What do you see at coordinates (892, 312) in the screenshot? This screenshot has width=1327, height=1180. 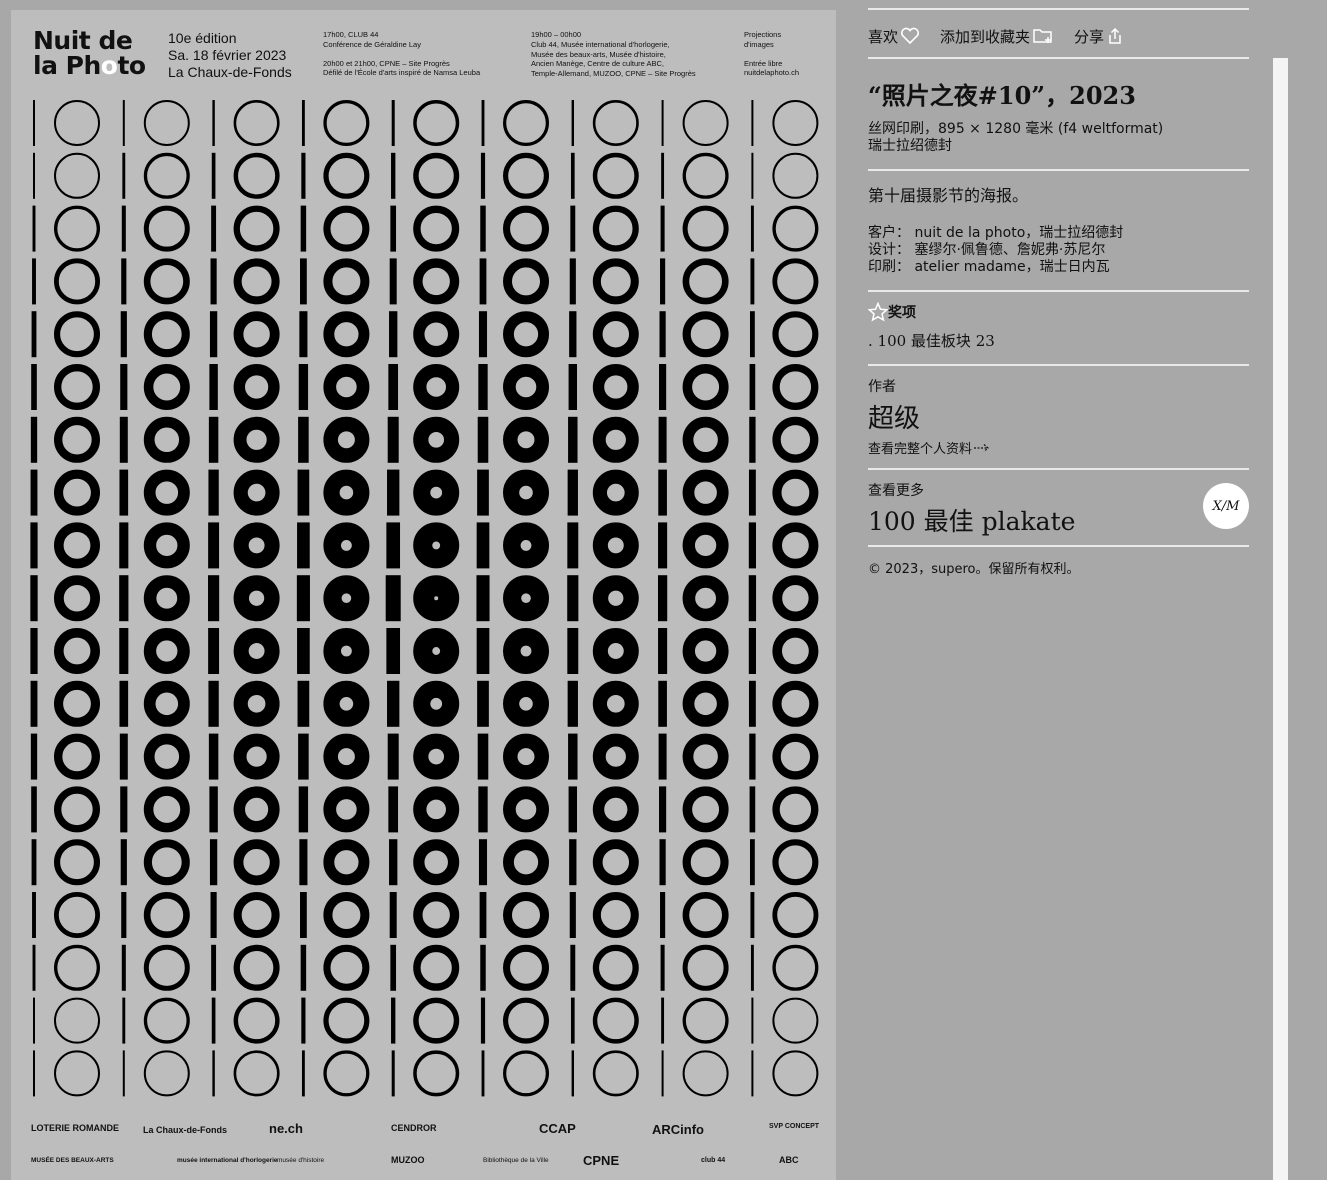 I see `award-heading: 奖项` at bounding box center [892, 312].